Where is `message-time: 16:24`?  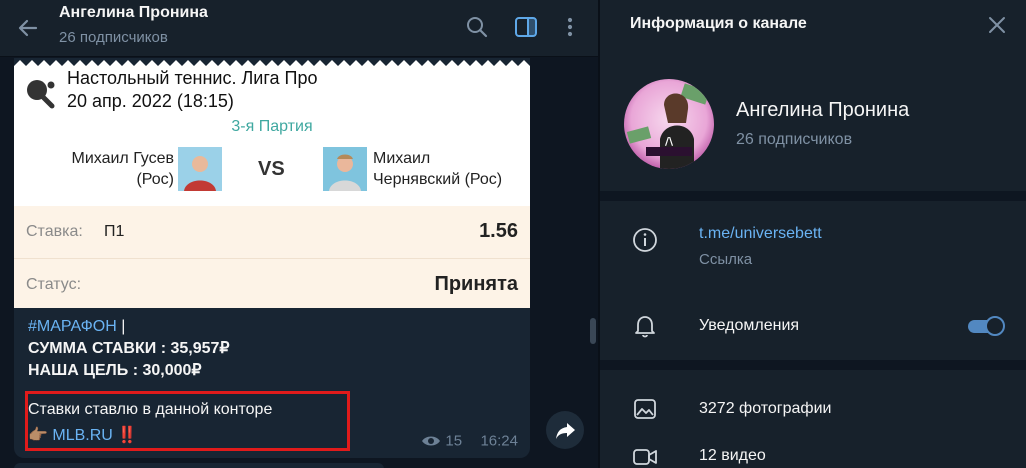 message-time: 16:24 is located at coordinates (499, 441).